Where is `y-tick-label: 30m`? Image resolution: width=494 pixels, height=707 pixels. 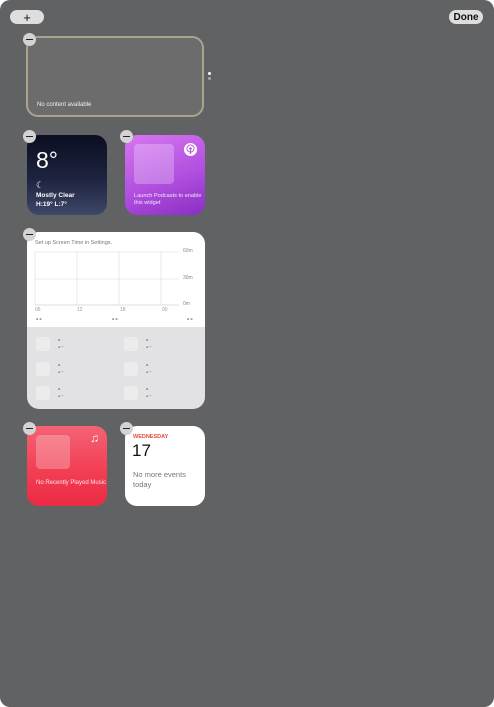 y-tick-label: 30m is located at coordinates (188, 278).